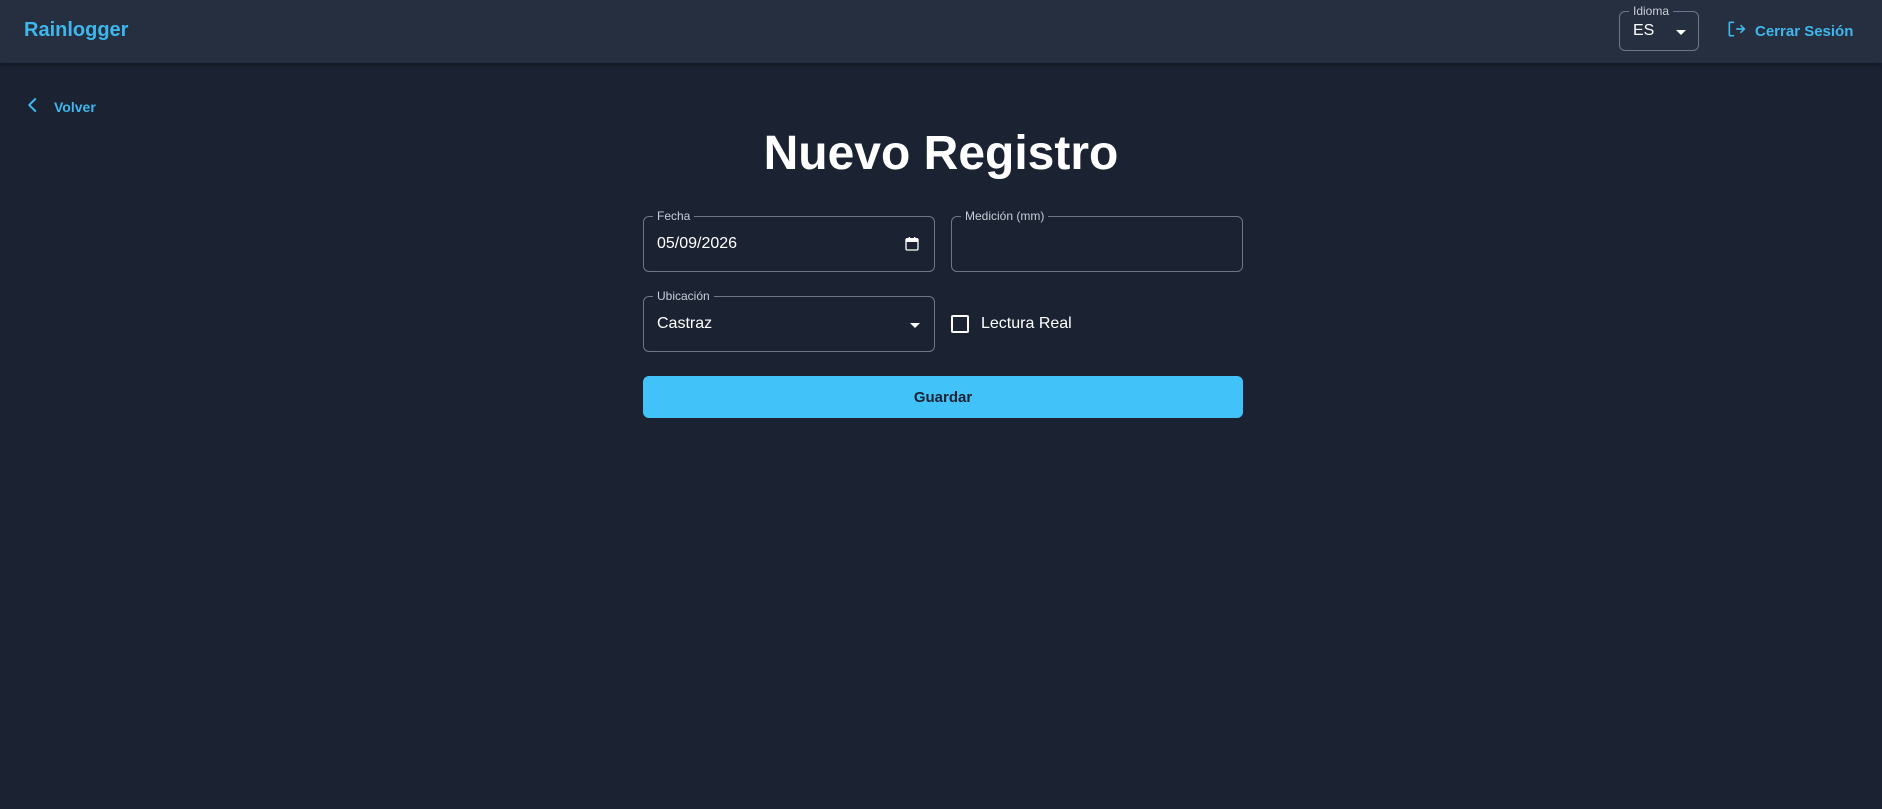  I want to click on back-link-label: Volver, so click(75, 107).